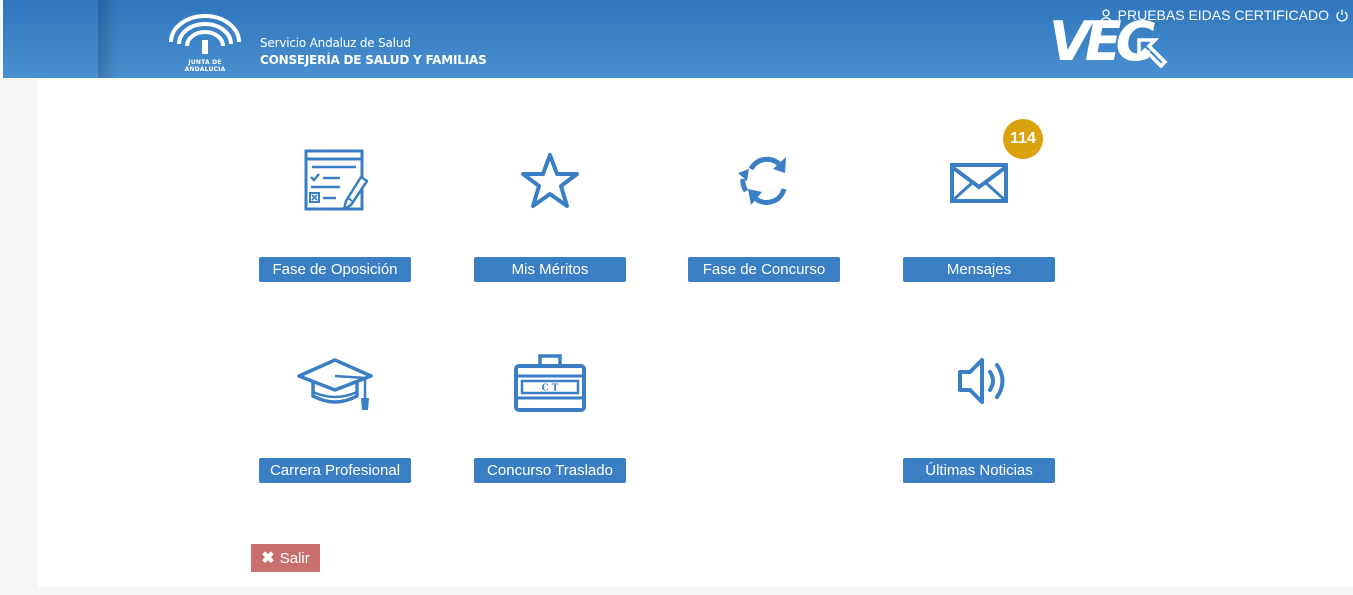 Image resolution: width=1353 pixels, height=595 pixels. I want to click on tile-mis-meritos: Mis Méritos, so click(550, 208).